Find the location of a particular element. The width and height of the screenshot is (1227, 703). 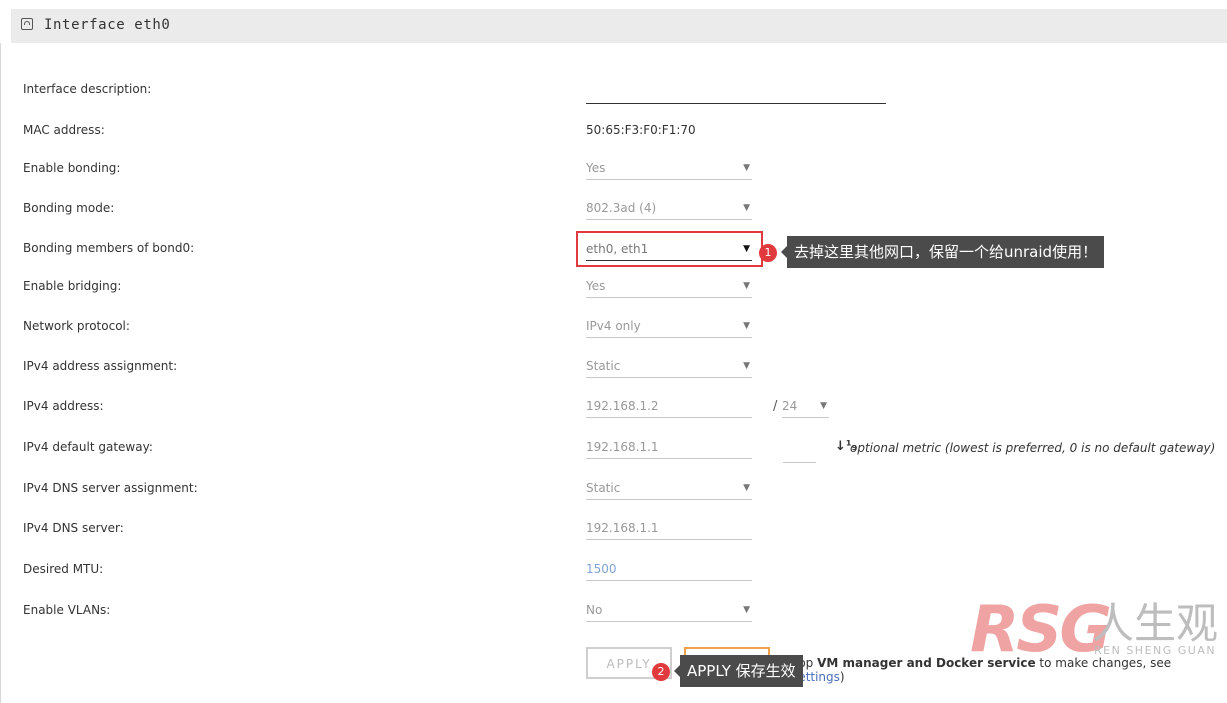

label-dns-server: IPv4 DNS server: is located at coordinates (73, 528).